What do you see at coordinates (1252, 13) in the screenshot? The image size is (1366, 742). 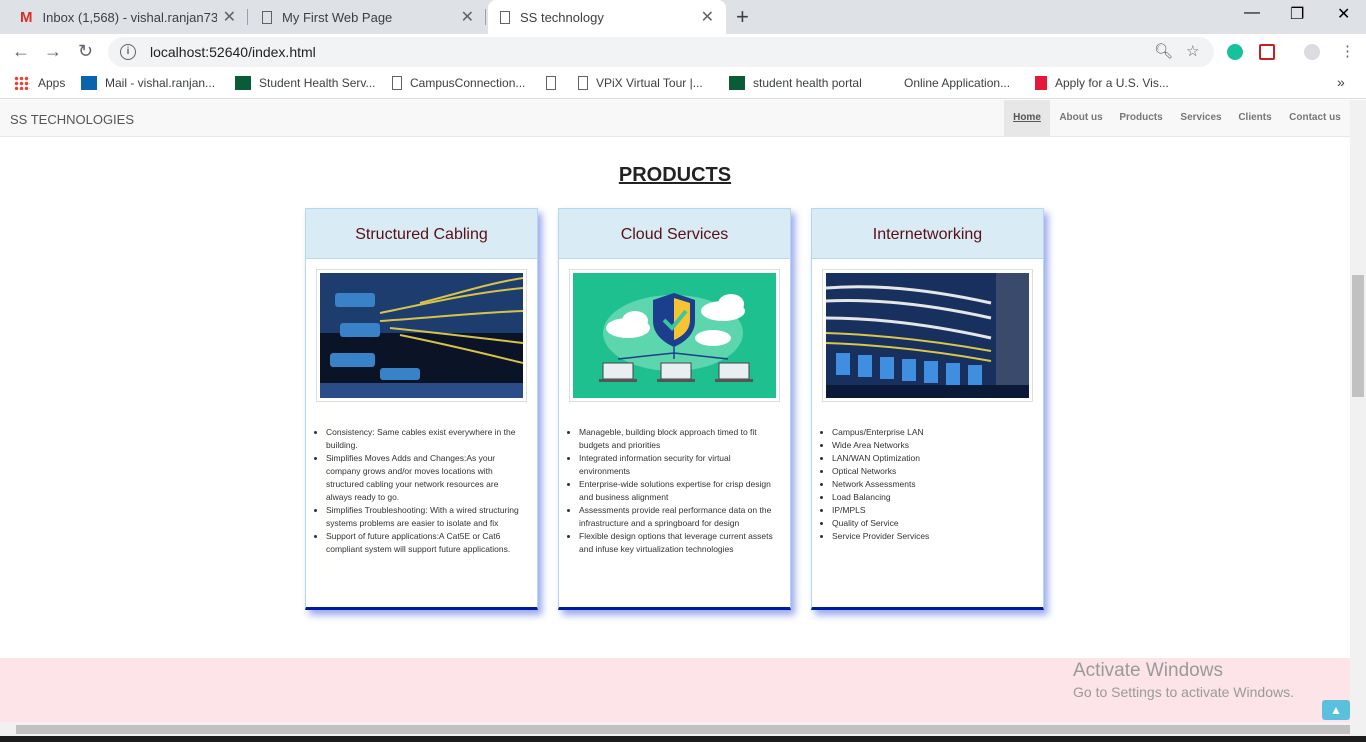 I see `minimize-icon: —` at bounding box center [1252, 13].